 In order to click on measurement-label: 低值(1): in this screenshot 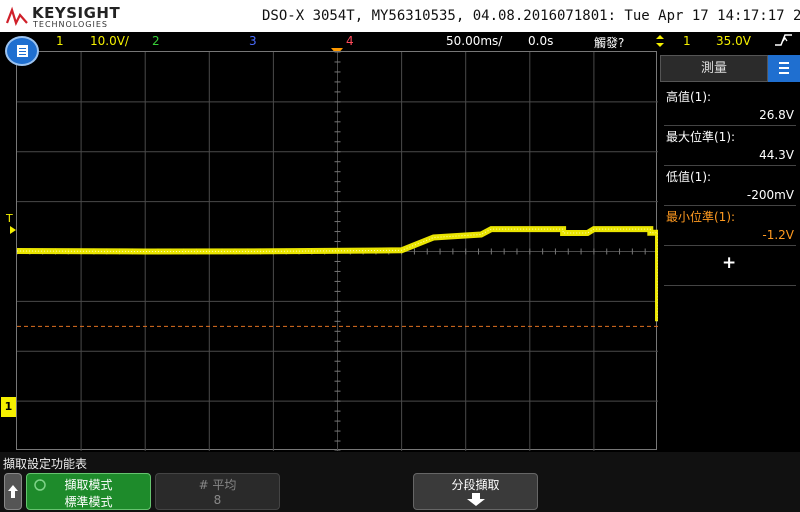, I will do `click(689, 177)`.